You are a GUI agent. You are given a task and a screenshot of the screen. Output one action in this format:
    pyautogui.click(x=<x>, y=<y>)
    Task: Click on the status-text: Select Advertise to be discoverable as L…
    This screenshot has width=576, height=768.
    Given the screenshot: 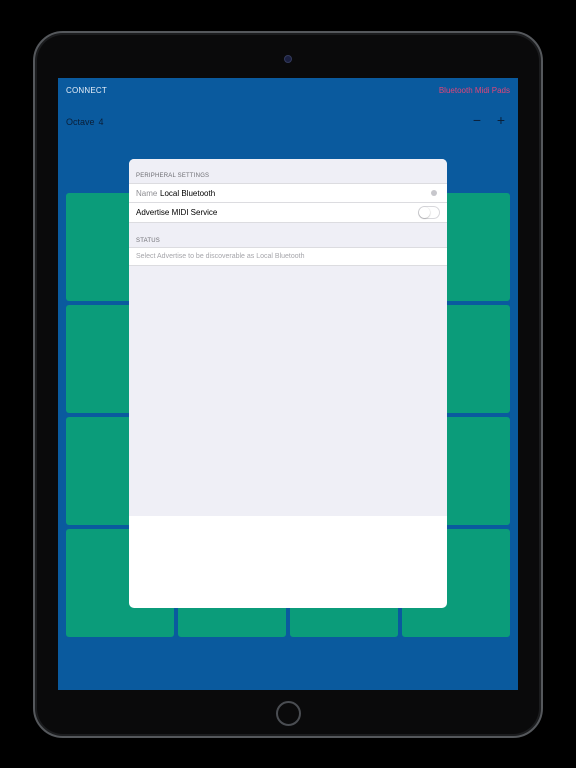 What is the action you would take?
    pyautogui.click(x=220, y=256)
    